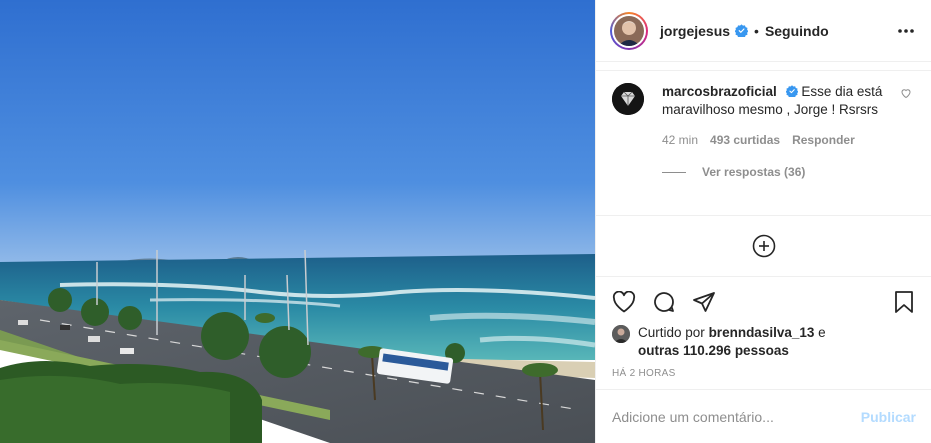  I want to click on comment-input, so click(736, 416).